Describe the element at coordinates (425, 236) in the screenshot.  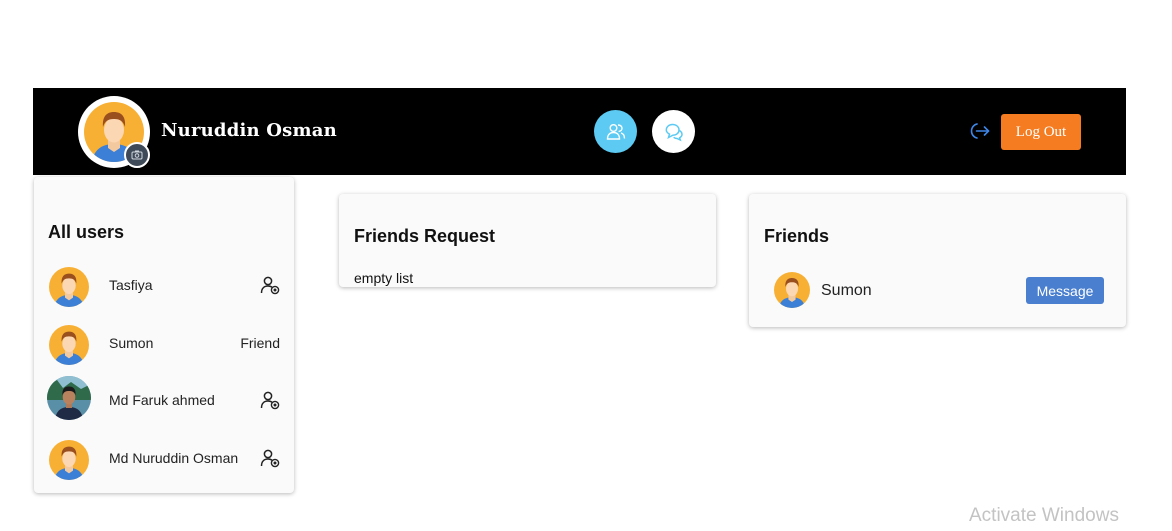
I see `friend-requests-title: Friends Request` at that location.